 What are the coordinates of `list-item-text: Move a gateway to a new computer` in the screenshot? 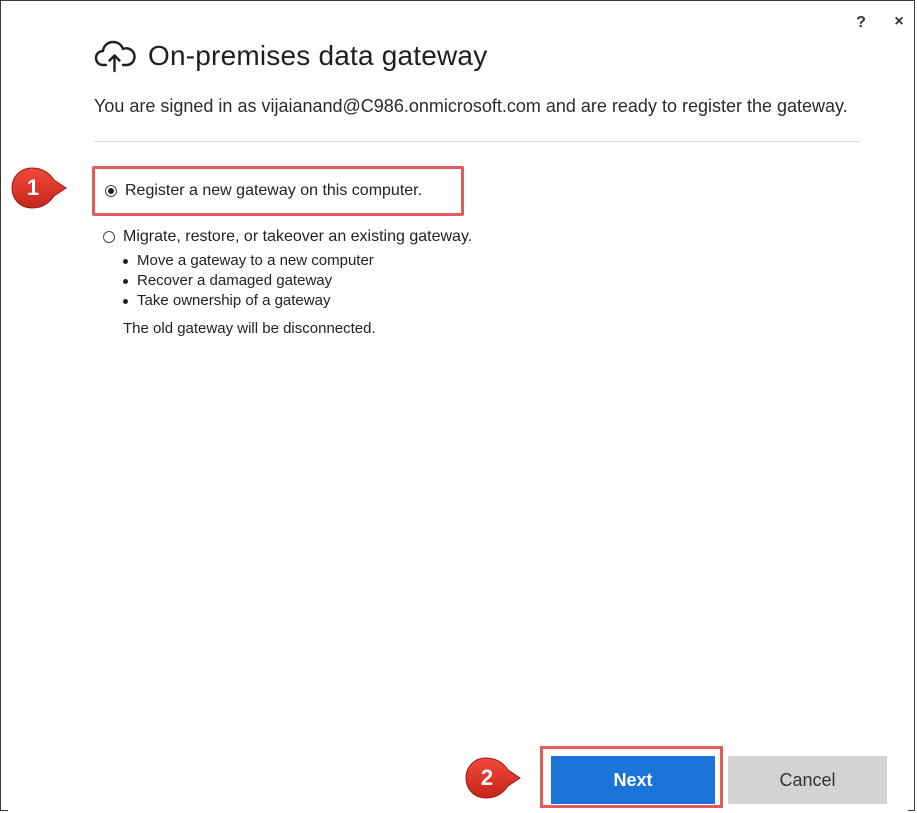 It's located at (255, 260).